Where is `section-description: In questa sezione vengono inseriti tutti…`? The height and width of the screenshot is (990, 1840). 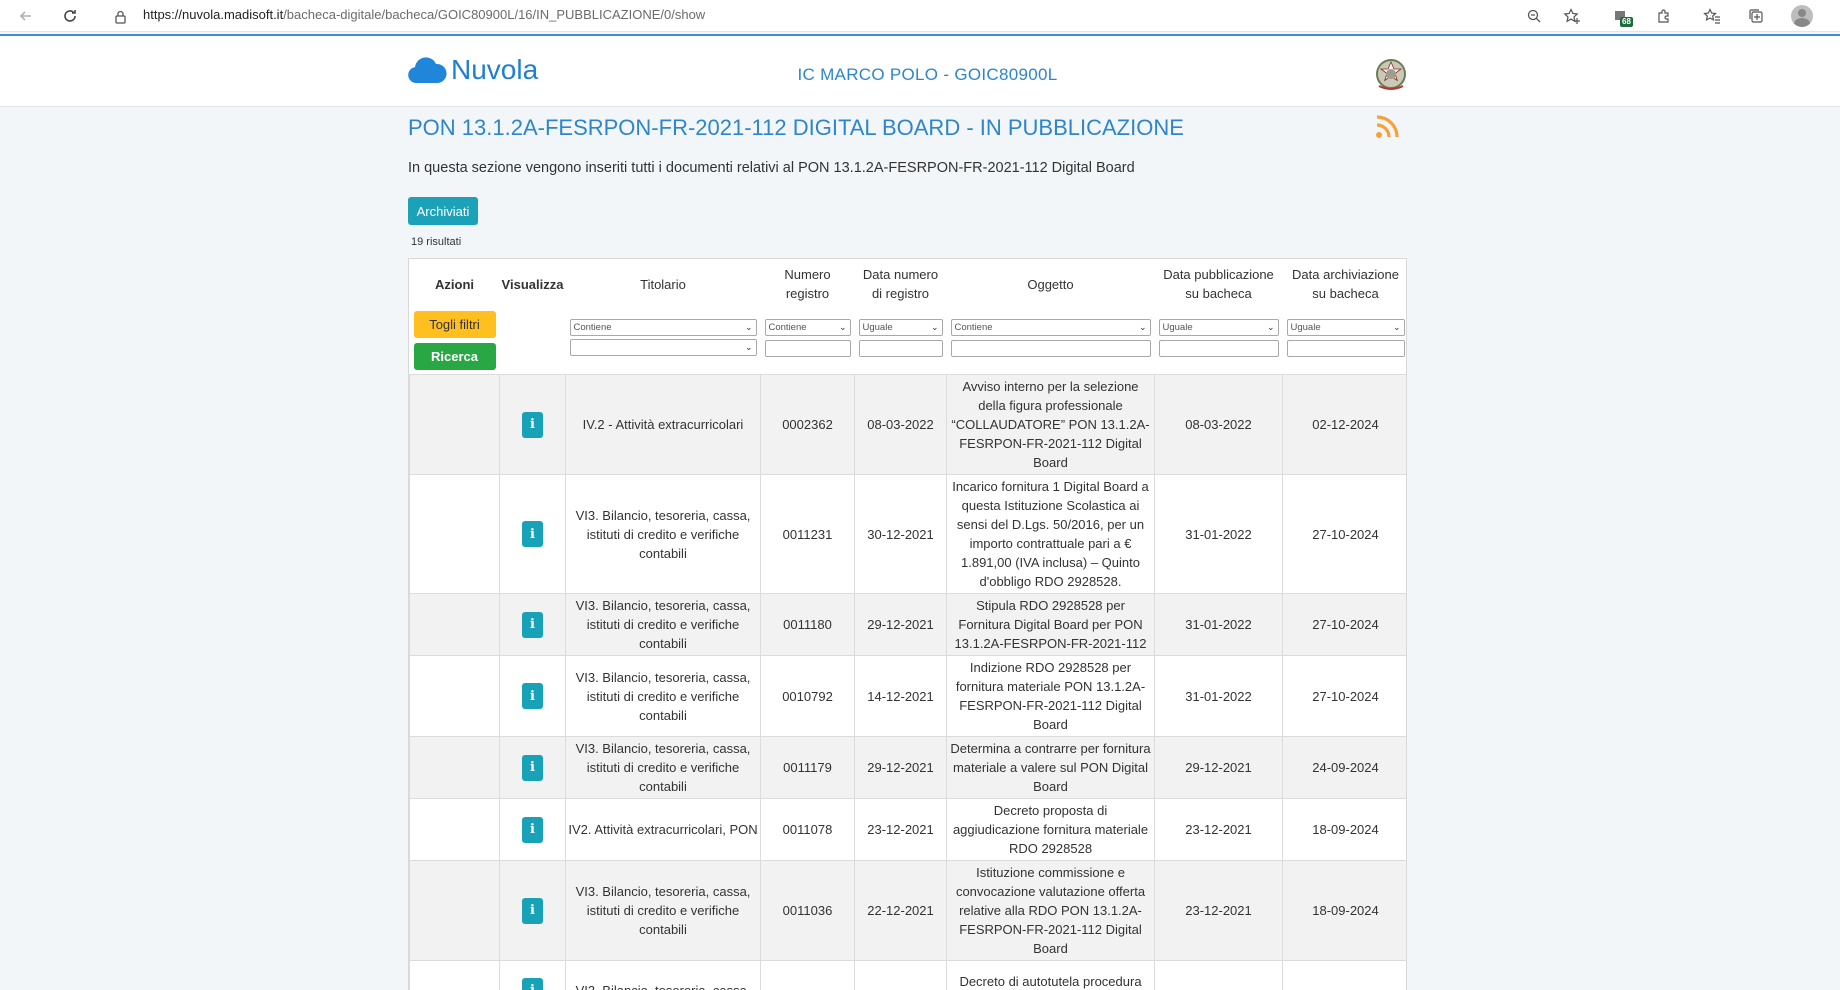
section-description: In questa sezione vengono inseriti tutti… is located at coordinates (771, 168).